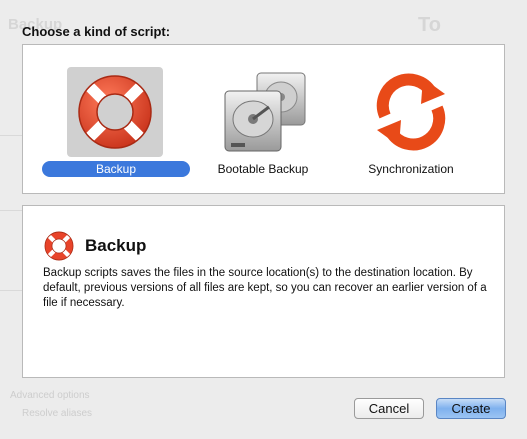  I want to click on background-advanced-label: Advanced options, so click(50, 395).